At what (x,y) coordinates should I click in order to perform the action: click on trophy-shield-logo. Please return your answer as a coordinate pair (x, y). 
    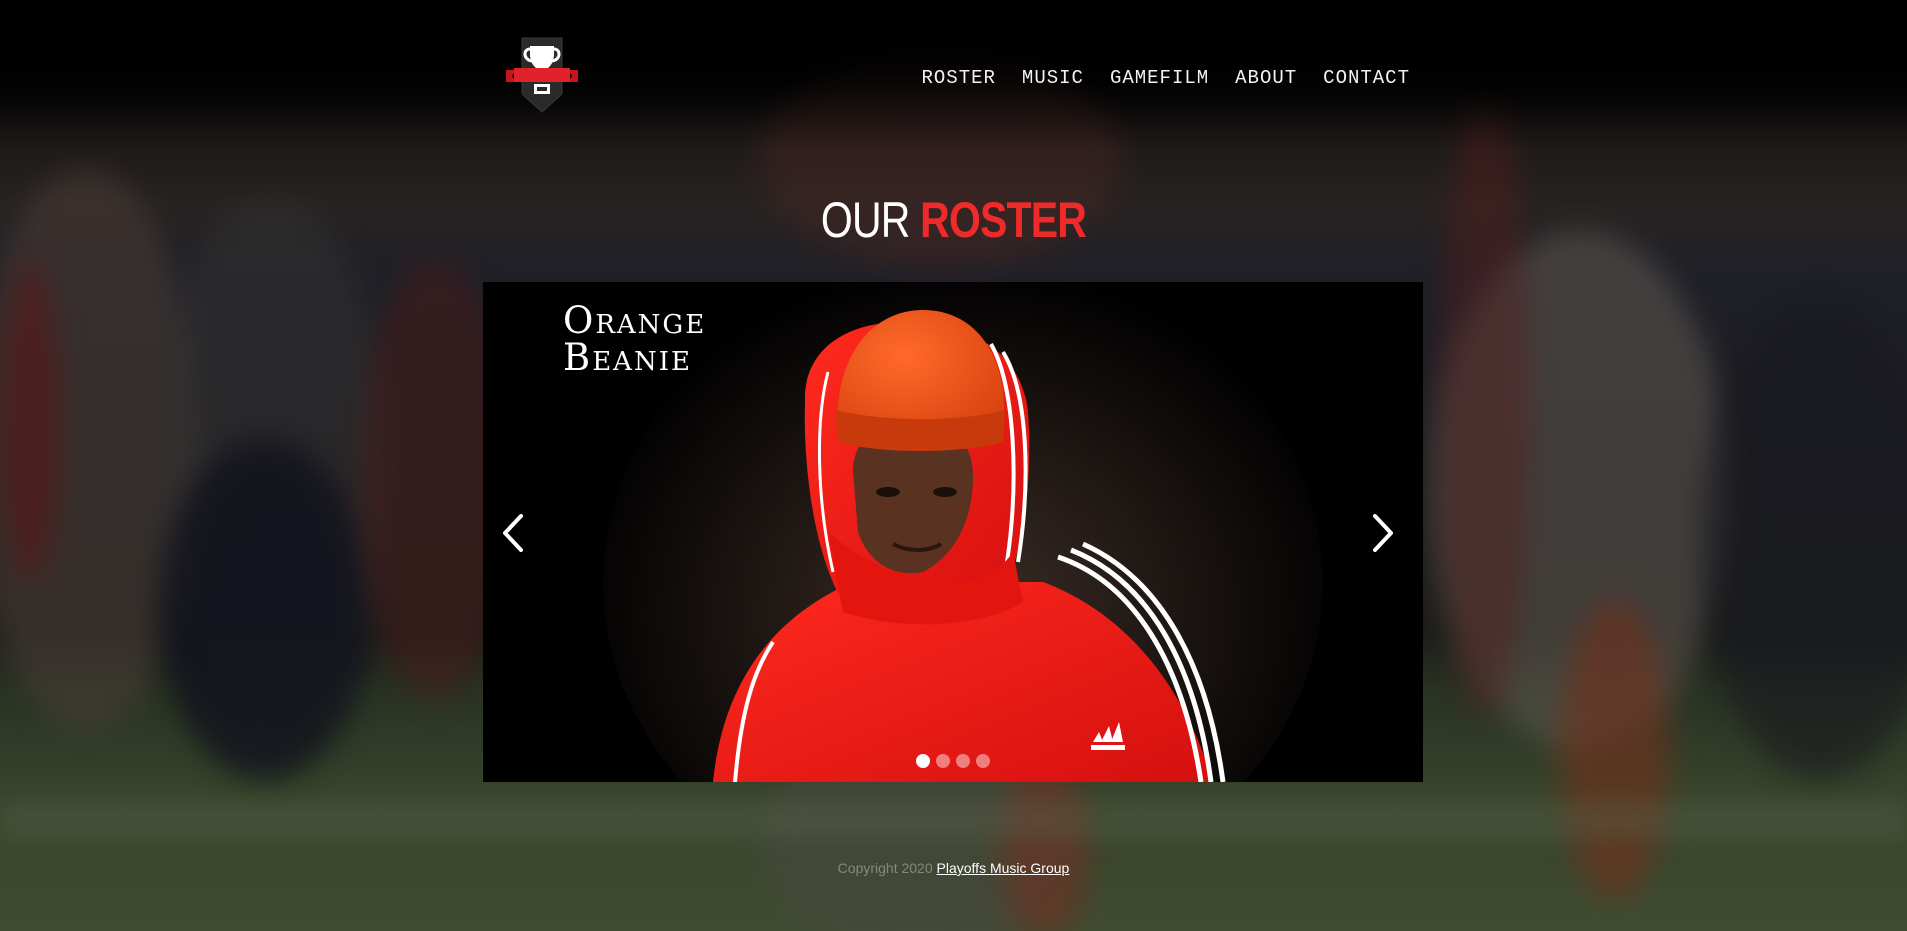
    Looking at the image, I should click on (542, 74).